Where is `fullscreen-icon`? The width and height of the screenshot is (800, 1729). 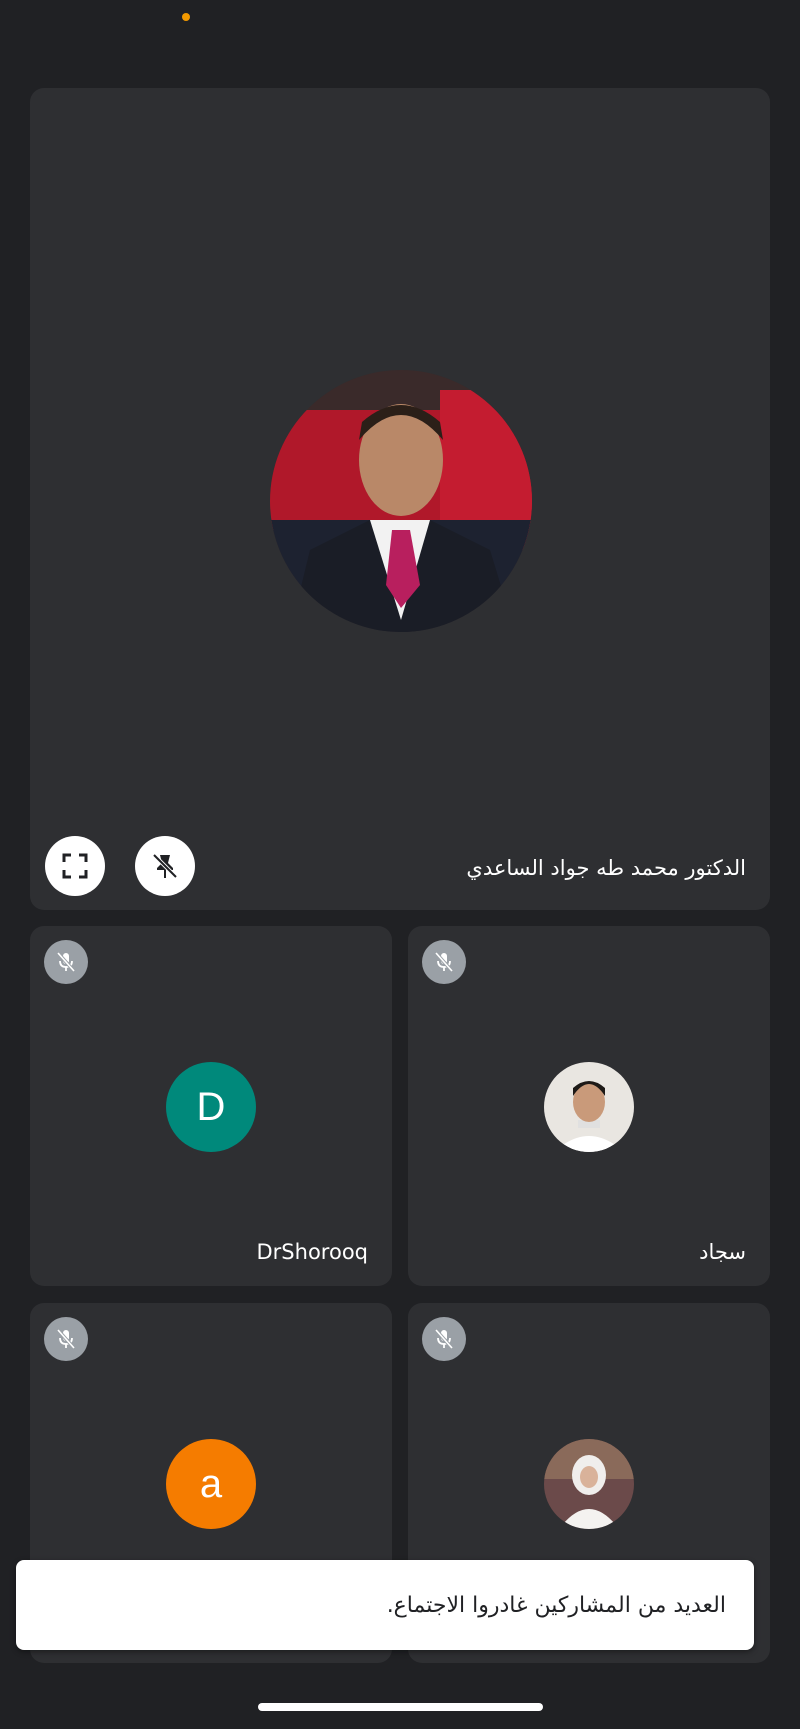
fullscreen-icon is located at coordinates (75, 866).